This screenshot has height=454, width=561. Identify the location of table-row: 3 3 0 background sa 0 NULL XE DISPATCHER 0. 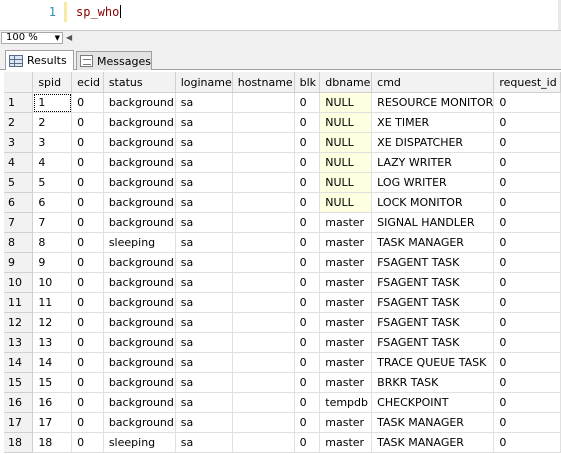
(282, 142).